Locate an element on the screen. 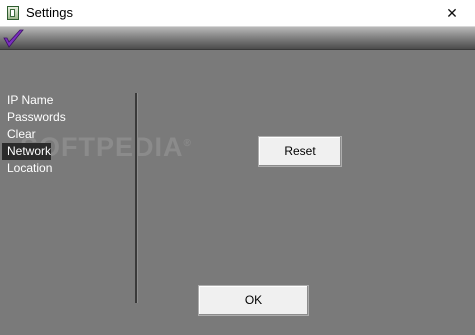 This screenshot has width=475, height=335. window-title: Settings is located at coordinates (49, 12).